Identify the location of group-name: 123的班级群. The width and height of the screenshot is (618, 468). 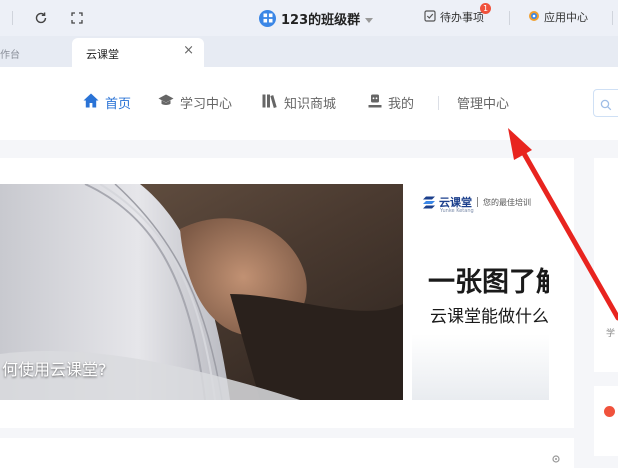
(321, 20).